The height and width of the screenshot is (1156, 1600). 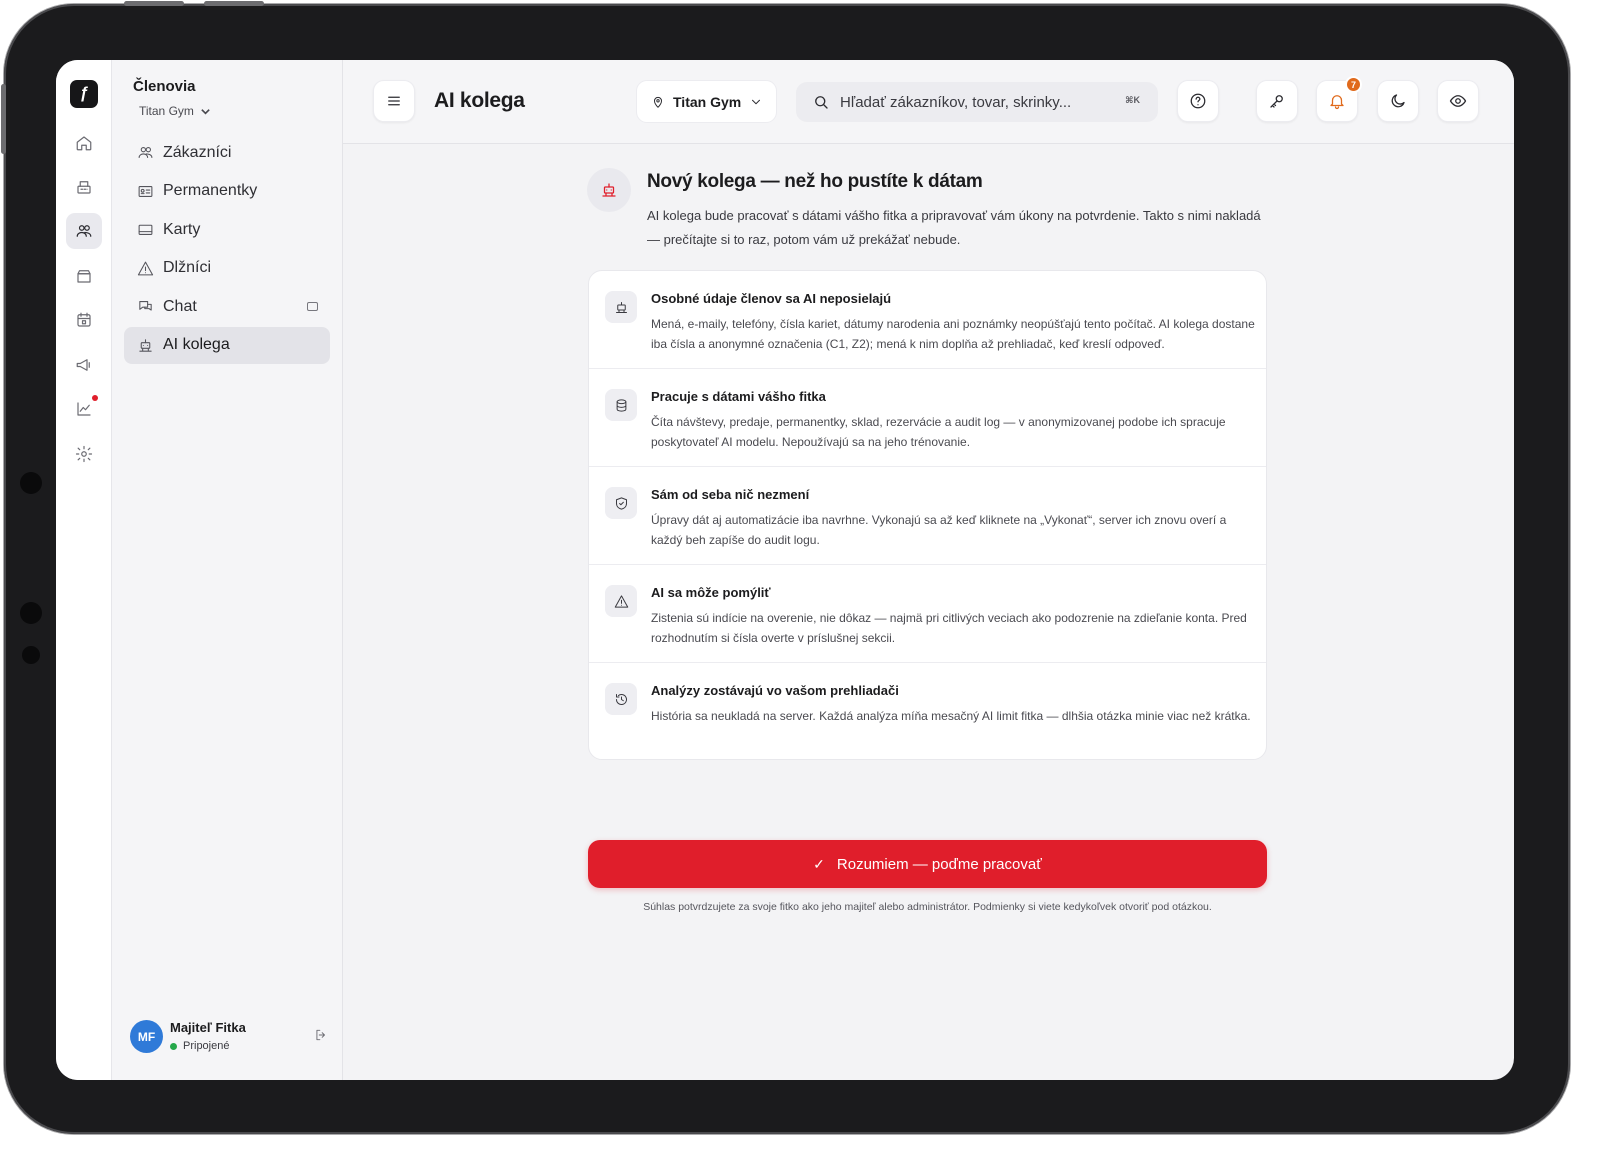 I want to click on store-icon, so click(x=84, y=276).